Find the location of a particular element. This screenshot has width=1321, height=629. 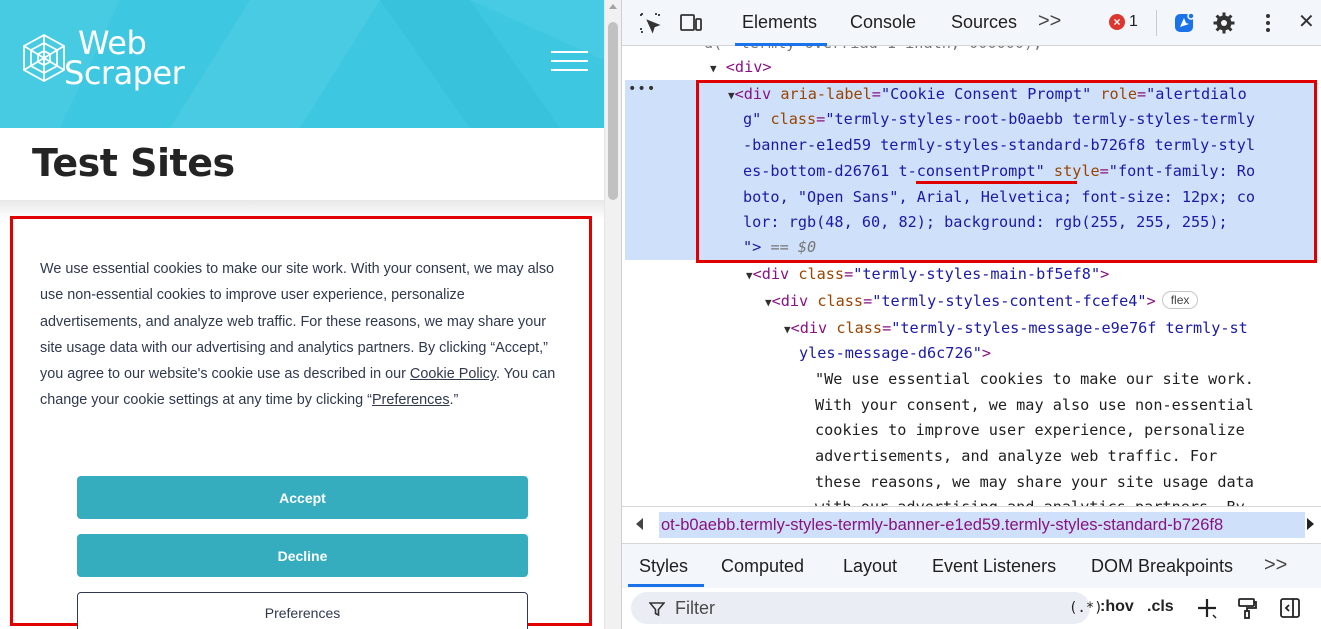

tab-sources: Sources is located at coordinates (984, 22).